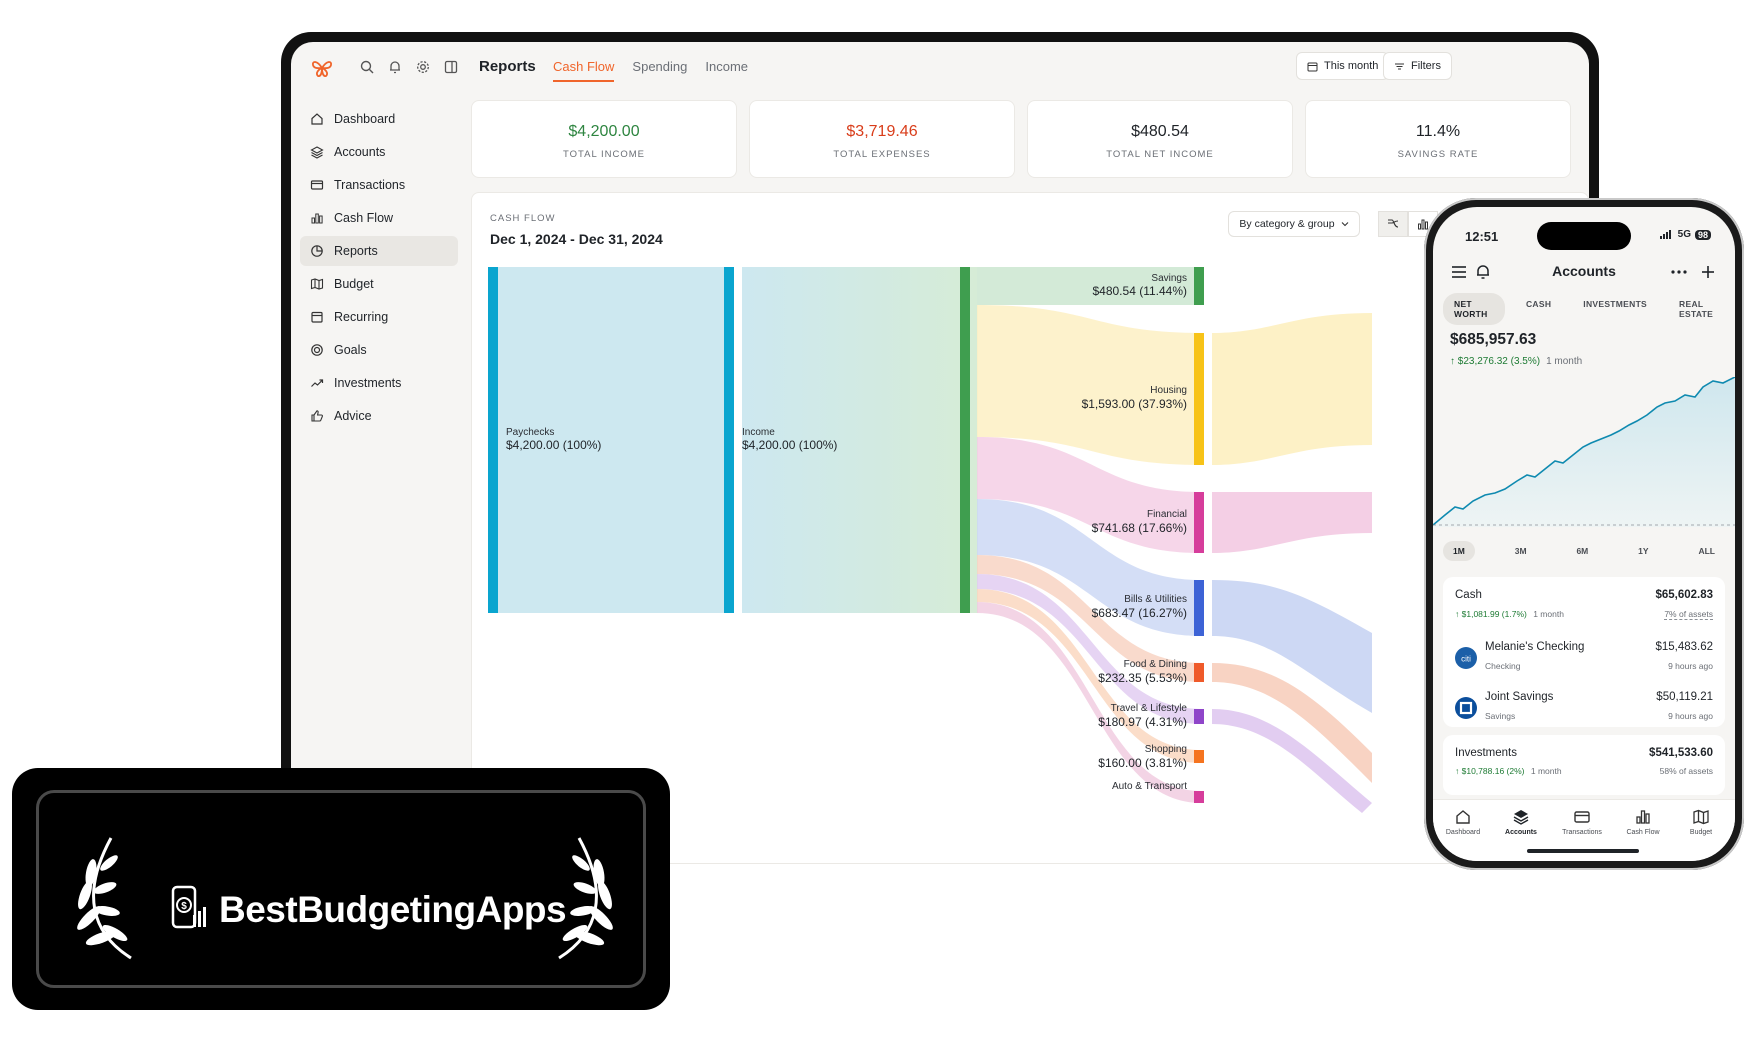  I want to click on sidebar-toggle-icon, so click(451, 67).